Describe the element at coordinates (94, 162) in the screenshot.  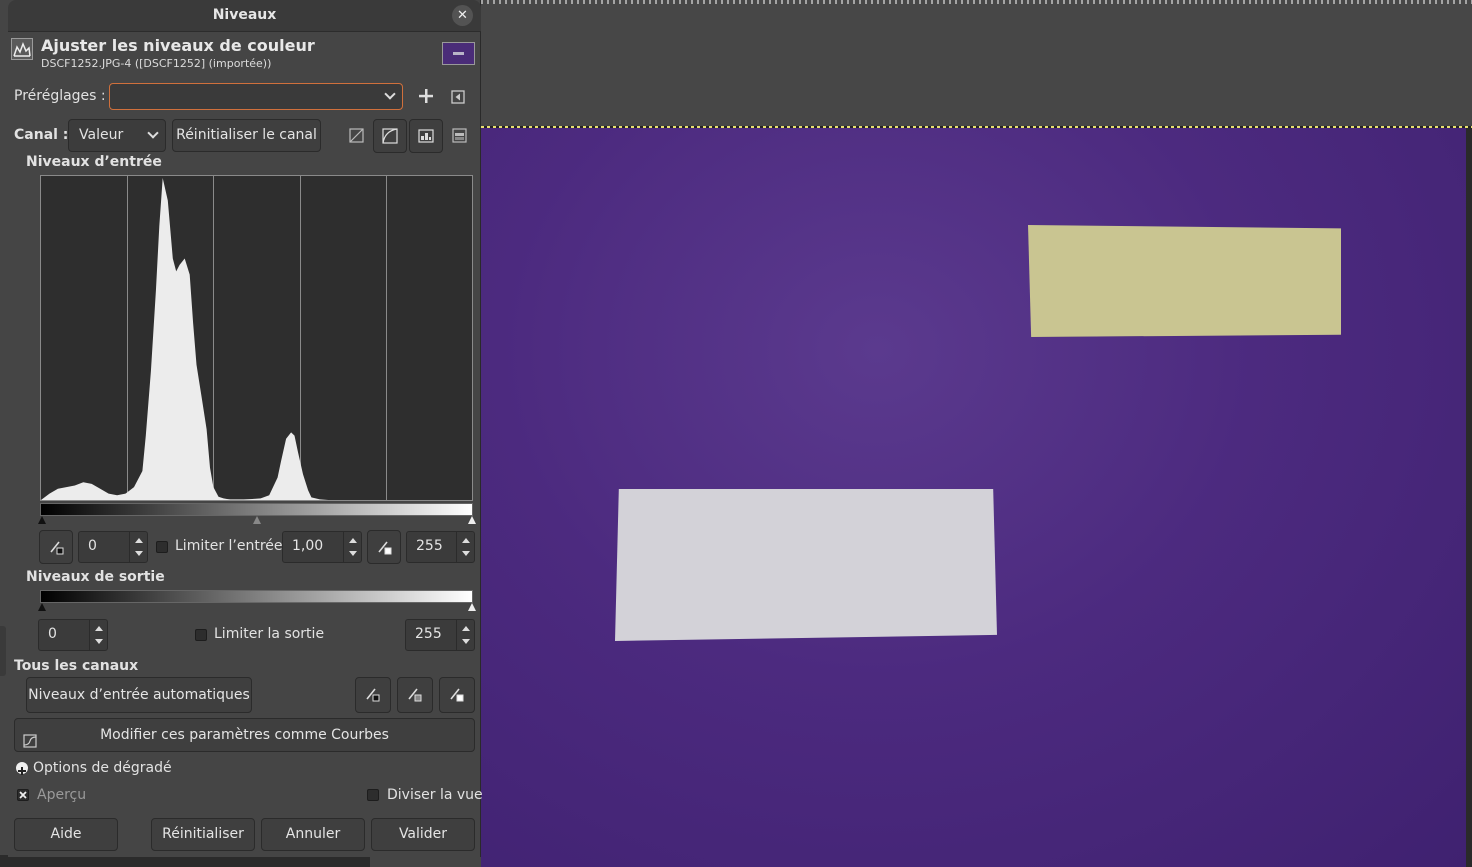
I see `input-levels-title: Niveaux d’entrée` at that location.